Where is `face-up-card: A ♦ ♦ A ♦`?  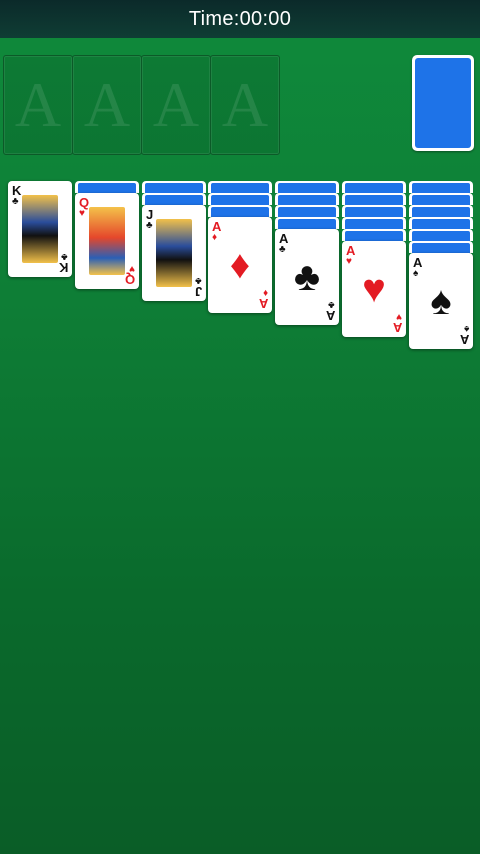
face-up-card: A ♦ ♦ A ♦ is located at coordinates (240, 265).